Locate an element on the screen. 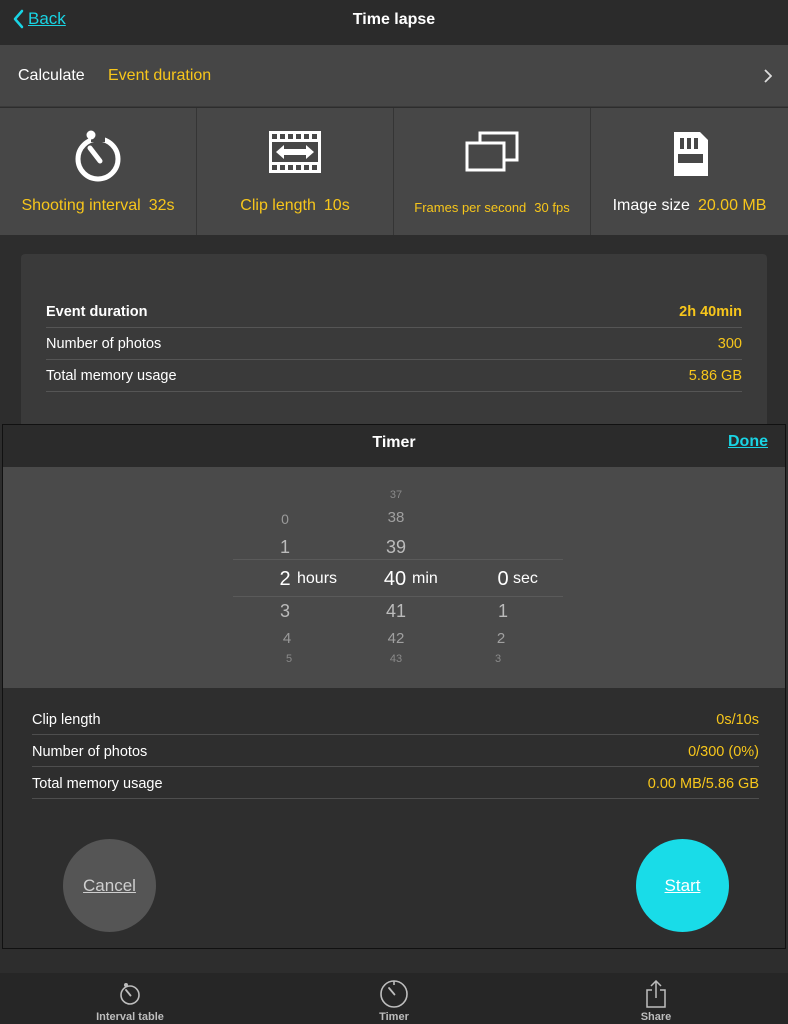  picker-value: 2 is located at coordinates (501, 638).